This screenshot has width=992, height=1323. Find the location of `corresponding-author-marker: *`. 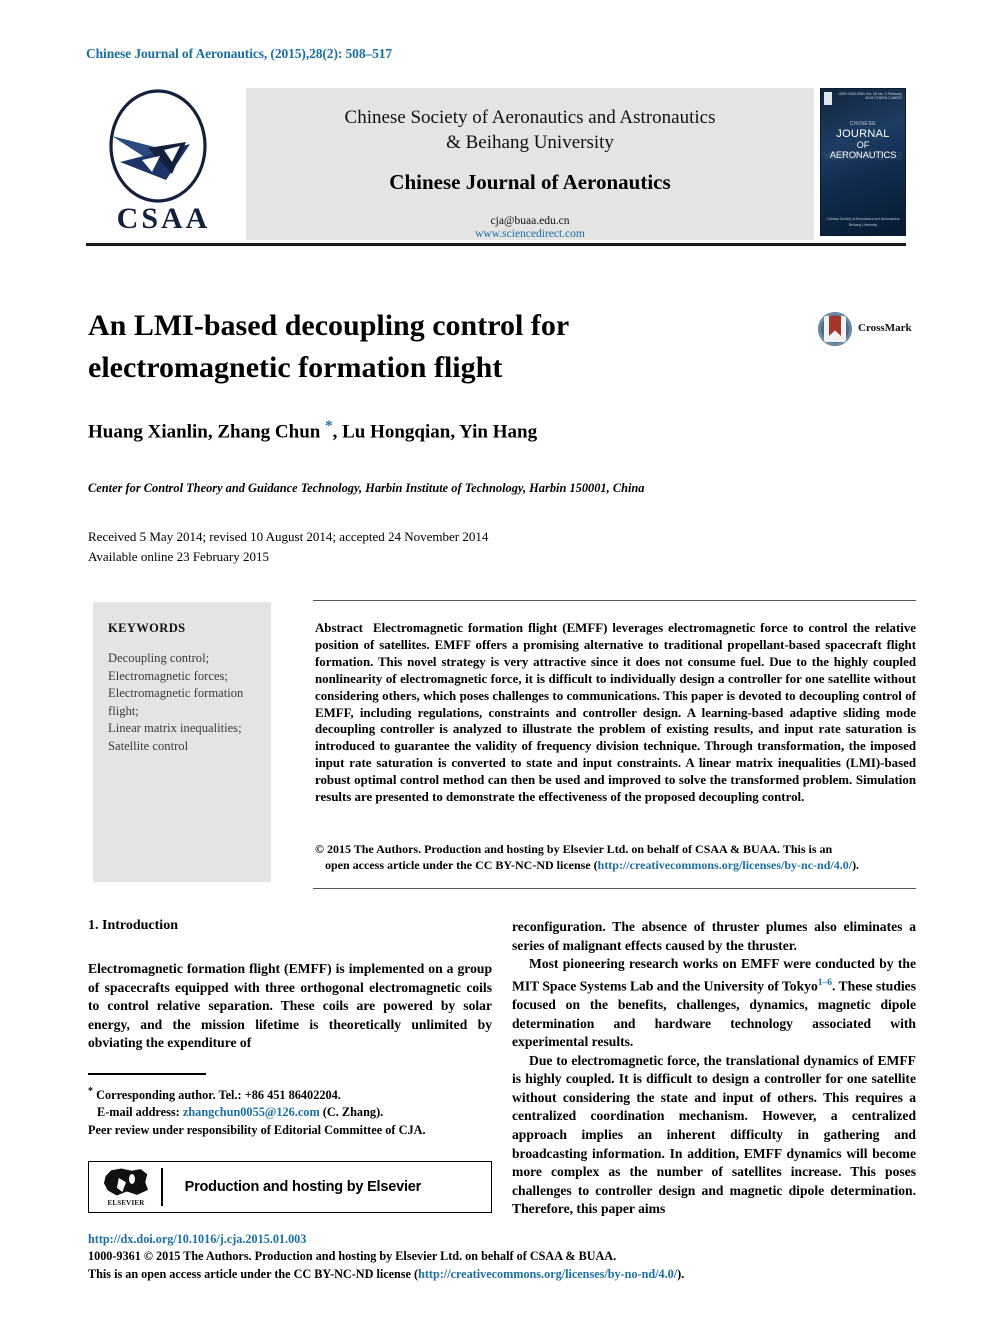

corresponding-author-marker: * is located at coordinates (329, 426).